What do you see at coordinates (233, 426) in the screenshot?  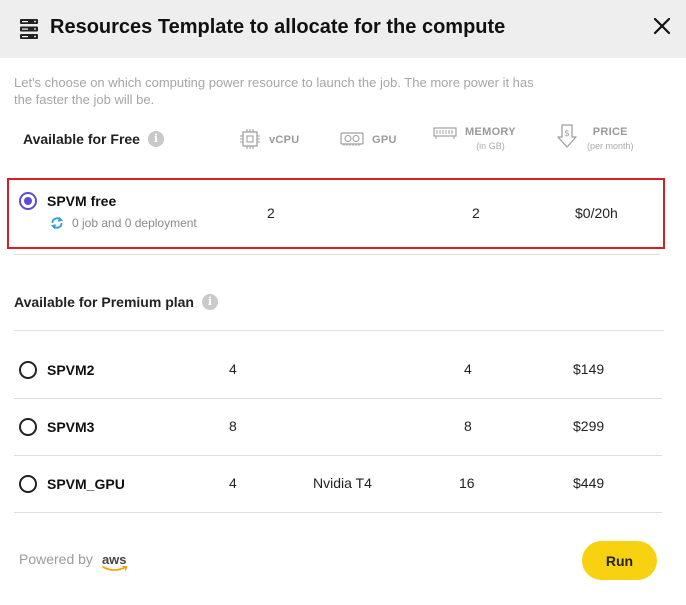 I see `plan-vcpu-spvm3: 8` at bounding box center [233, 426].